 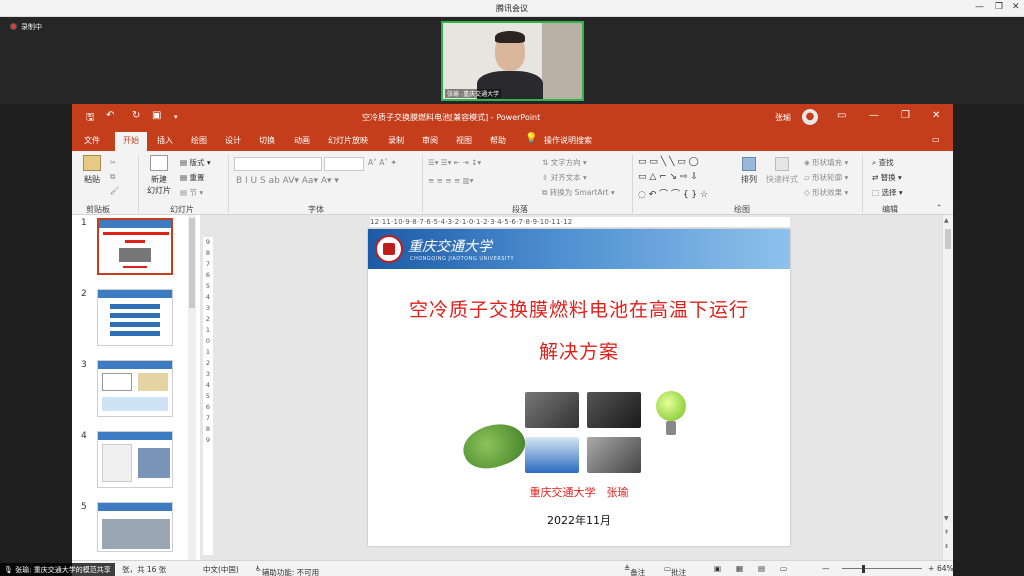 What do you see at coordinates (887, 177) in the screenshot?
I see `replace-button: ⇄ 替换 ▾` at bounding box center [887, 177].